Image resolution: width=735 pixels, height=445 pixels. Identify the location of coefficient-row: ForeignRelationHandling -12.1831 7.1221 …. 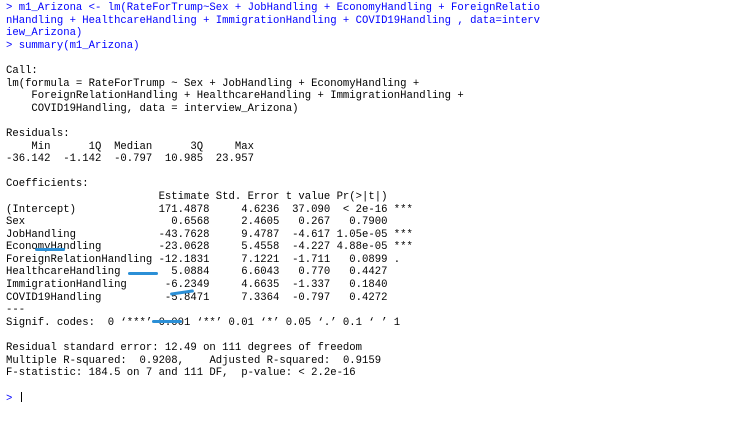
(209, 259).